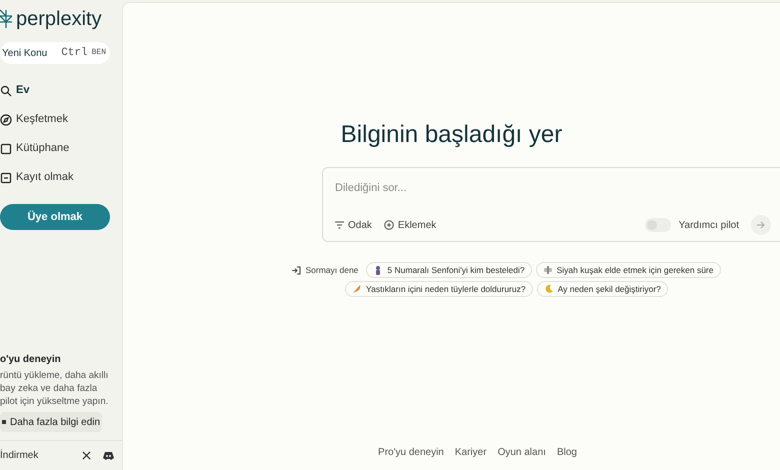 Image resolution: width=780 pixels, height=470 pixels. I want to click on nav-item: Keşfetmek, so click(61, 119).